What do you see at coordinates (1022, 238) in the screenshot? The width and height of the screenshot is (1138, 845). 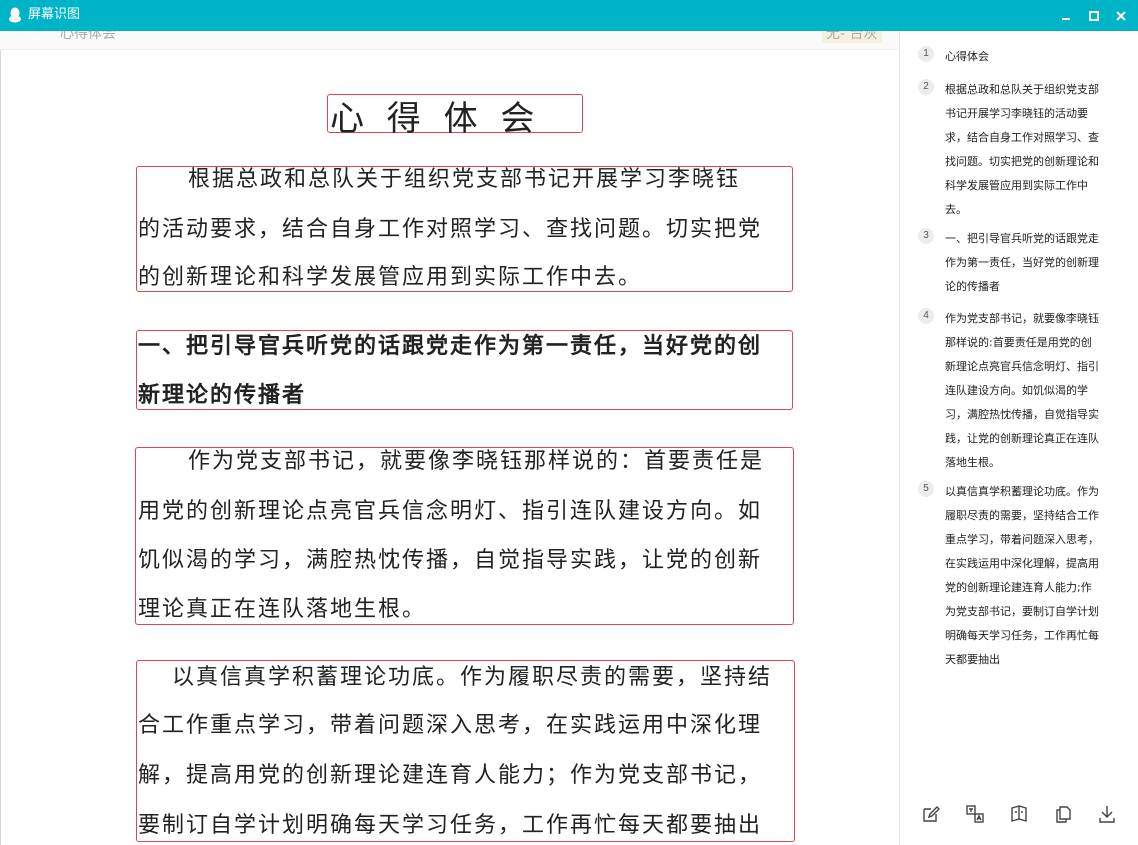 I see `result-text-line: 一、把引导官兵听党的话跟党走` at bounding box center [1022, 238].